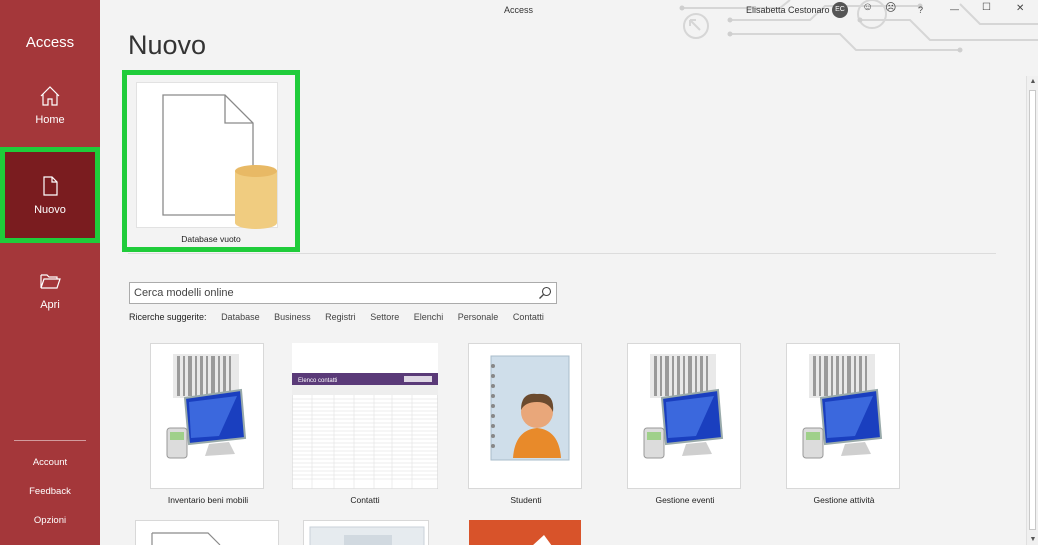 This screenshot has width=1038, height=545. I want to click on template-name: Gestione eventi, so click(685, 500).